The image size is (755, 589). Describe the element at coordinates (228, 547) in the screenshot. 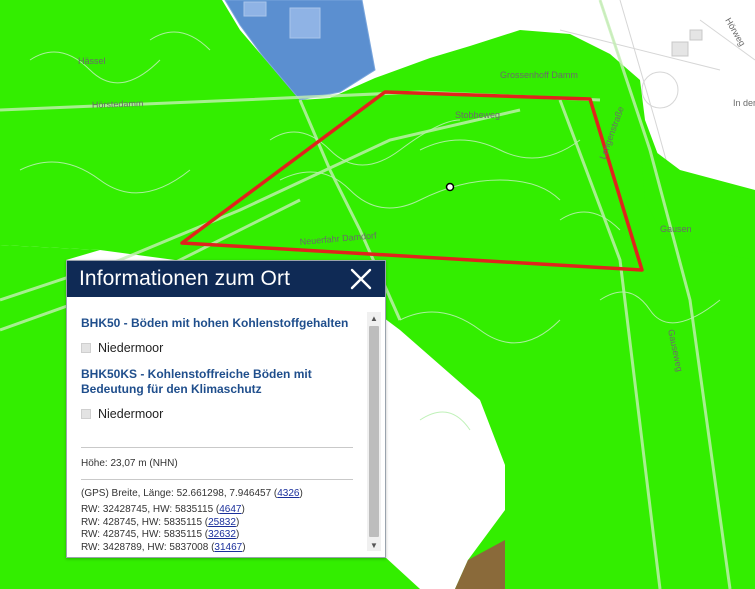

I see `epsg-link: 31467` at that location.